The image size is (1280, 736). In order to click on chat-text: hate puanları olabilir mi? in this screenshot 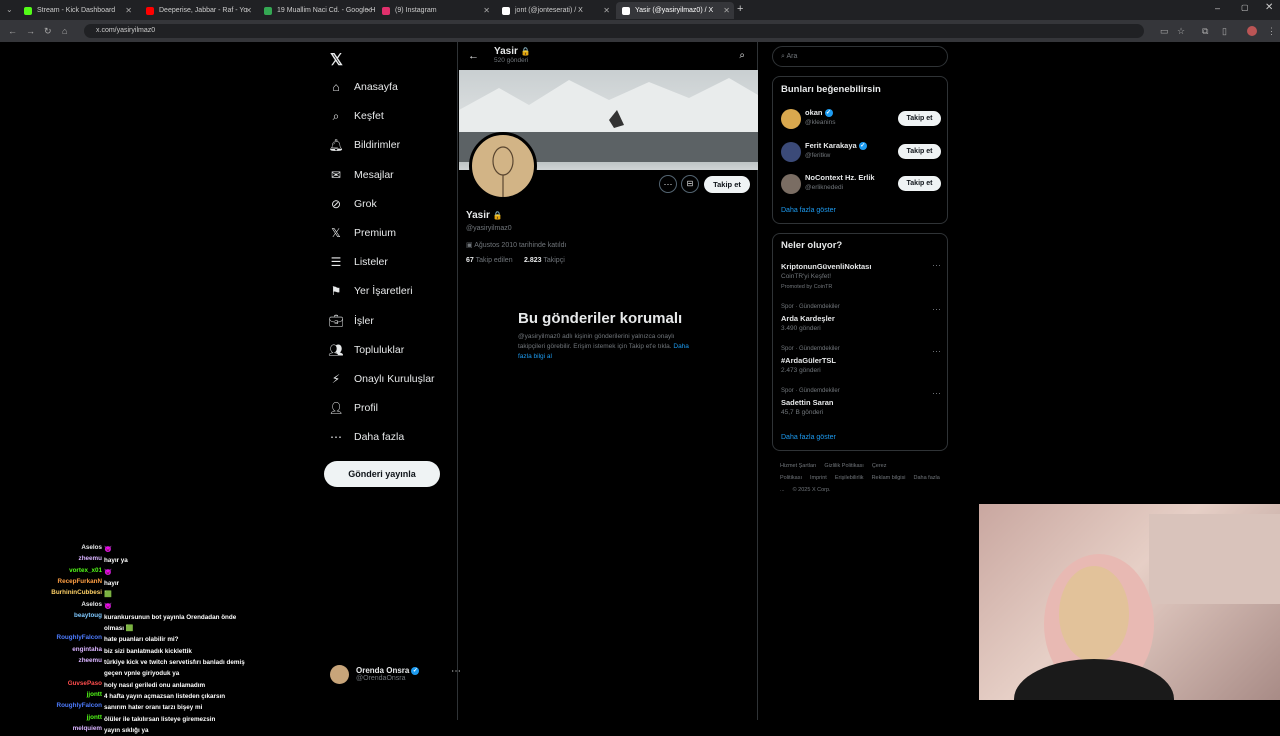, I will do `click(141, 640)`.